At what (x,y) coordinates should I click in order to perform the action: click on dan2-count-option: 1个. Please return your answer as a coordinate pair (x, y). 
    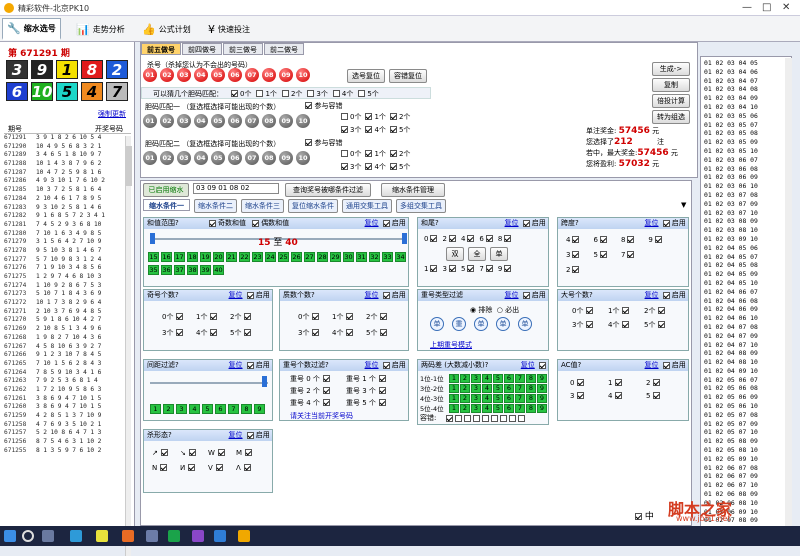
    Looking at the image, I should click on (375, 154).